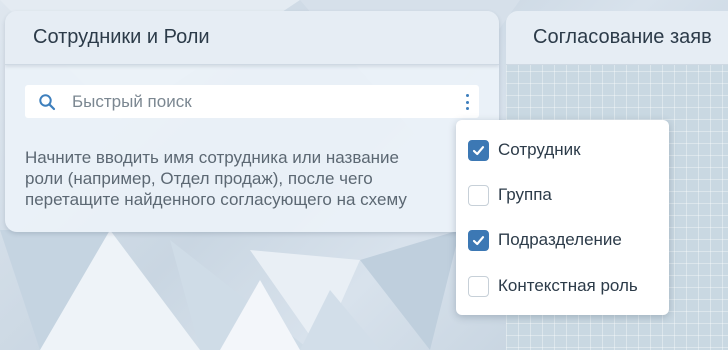 This screenshot has height=350, width=728. I want to click on filter-option-department: Подразделение, so click(545, 240).